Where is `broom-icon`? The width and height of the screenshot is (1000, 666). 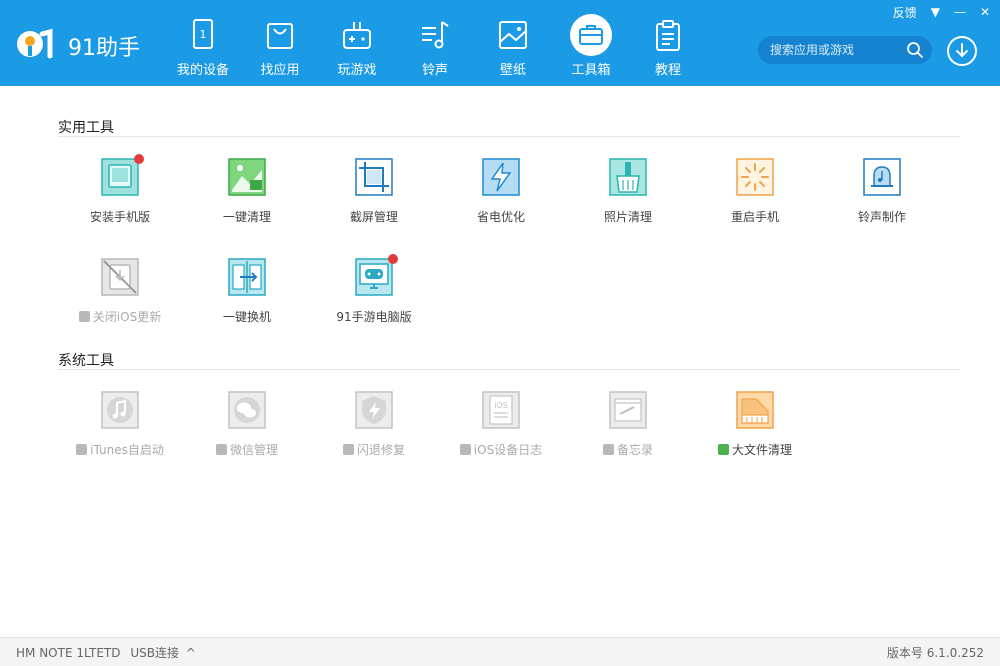 broom-icon is located at coordinates (628, 177).